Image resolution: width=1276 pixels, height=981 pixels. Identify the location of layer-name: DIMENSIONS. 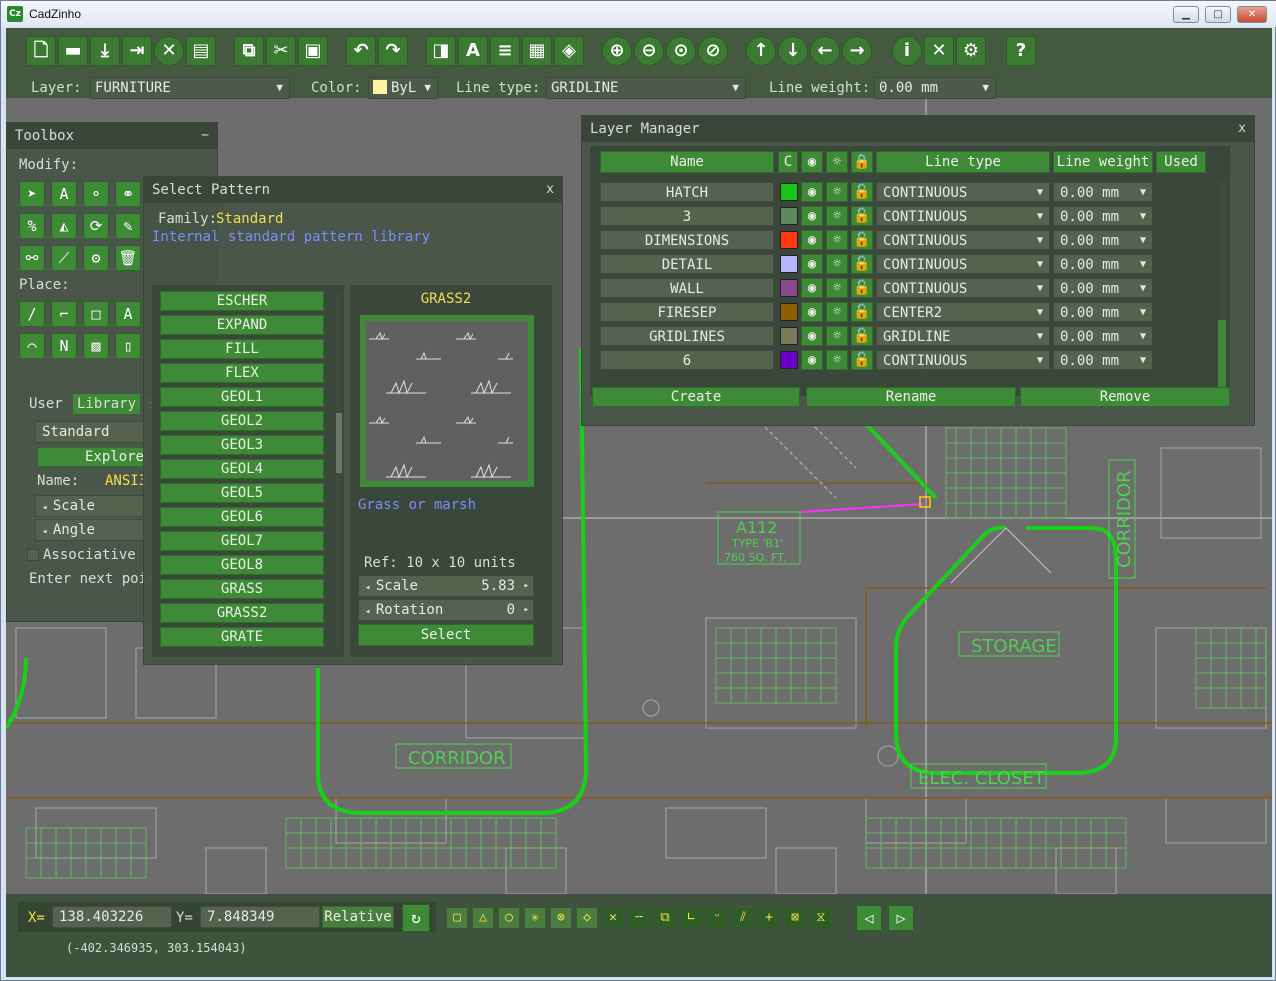
(687, 240).